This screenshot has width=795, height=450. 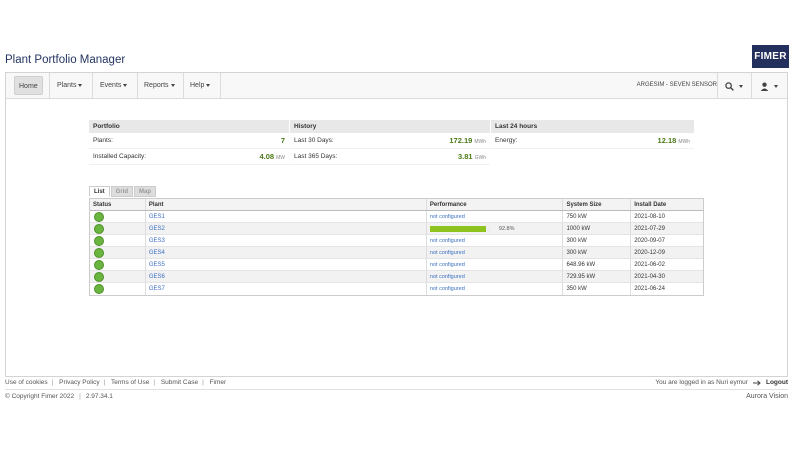 What do you see at coordinates (769, 86) in the screenshot?
I see `user-menu-button` at bounding box center [769, 86].